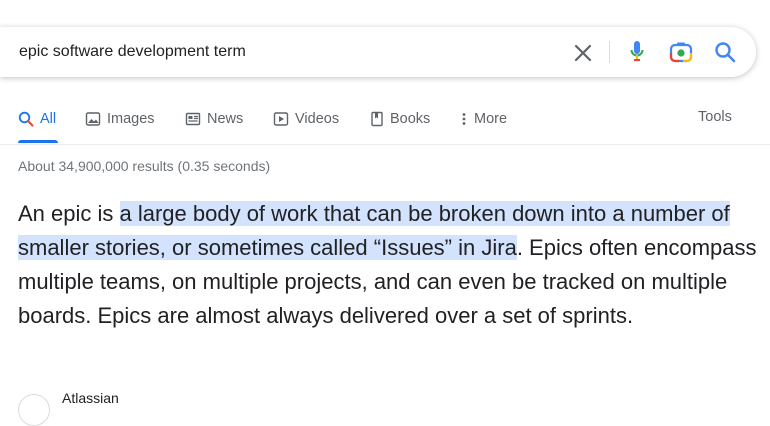  What do you see at coordinates (38, 141) in the screenshot?
I see `active-tab-indicator` at bounding box center [38, 141].